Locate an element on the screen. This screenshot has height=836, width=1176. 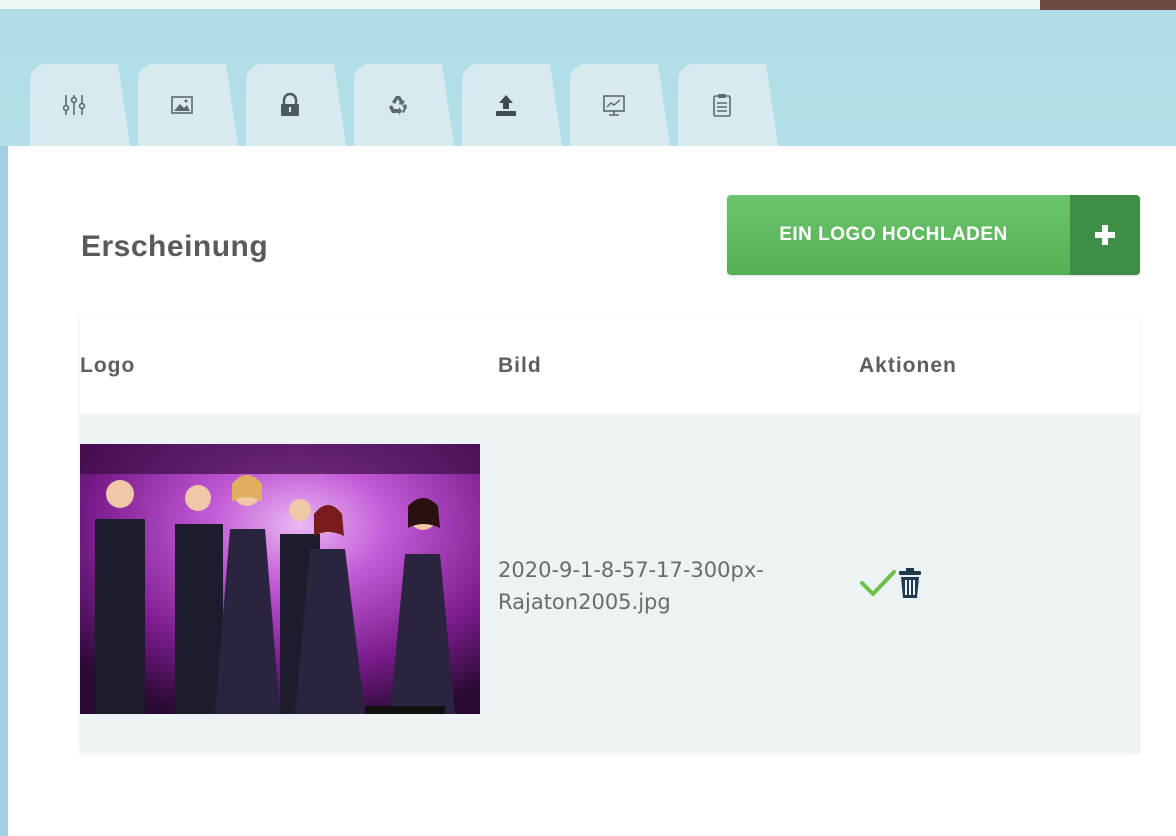
trash-icon is located at coordinates (910, 583).